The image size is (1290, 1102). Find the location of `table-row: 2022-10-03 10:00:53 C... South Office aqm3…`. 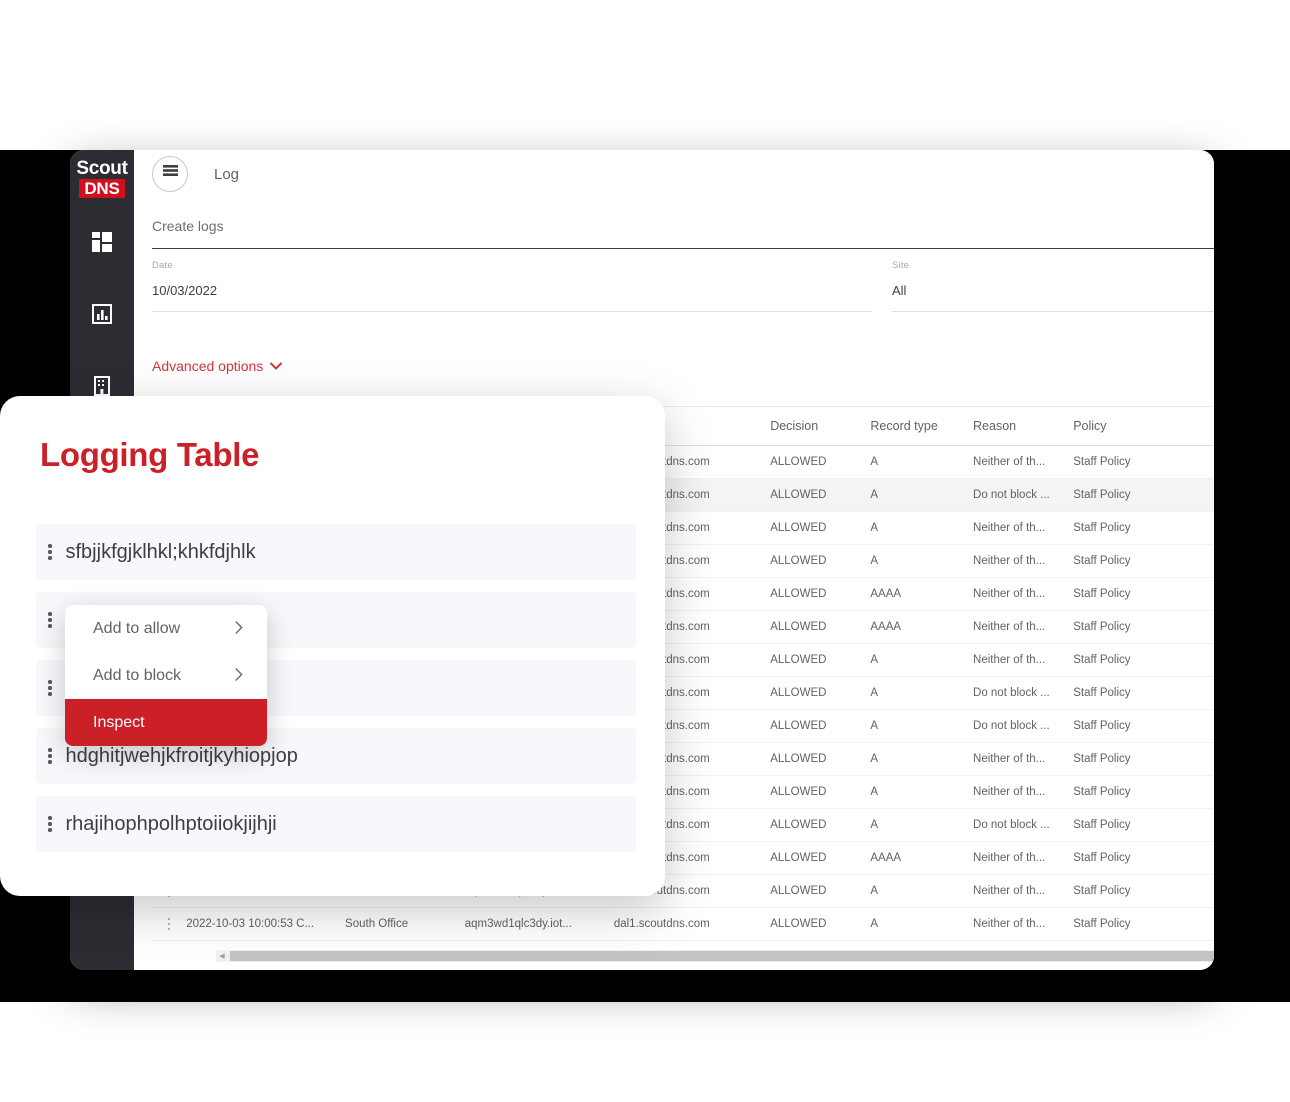

table-row: 2022-10-03 10:00:53 C... South Office aqm3… is located at coordinates (683, 924).